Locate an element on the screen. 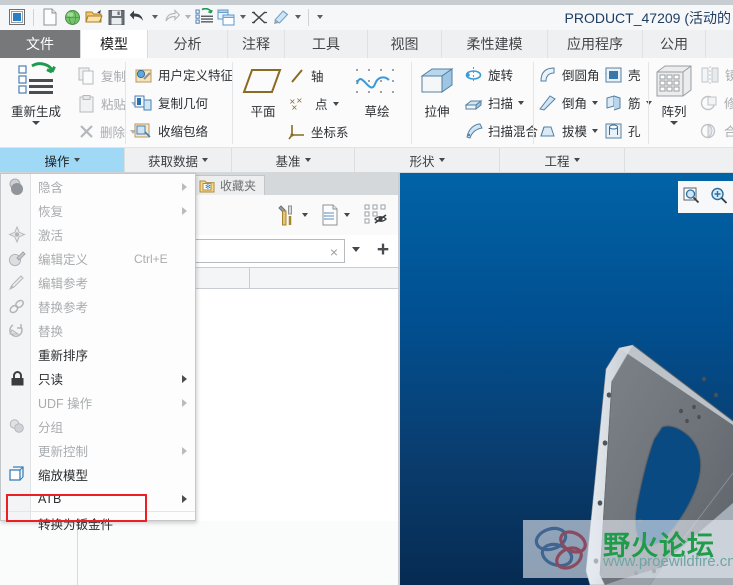 The height and width of the screenshot is (585, 733). menu-item-scale-model: 缩放模型 is located at coordinates (98, 474).